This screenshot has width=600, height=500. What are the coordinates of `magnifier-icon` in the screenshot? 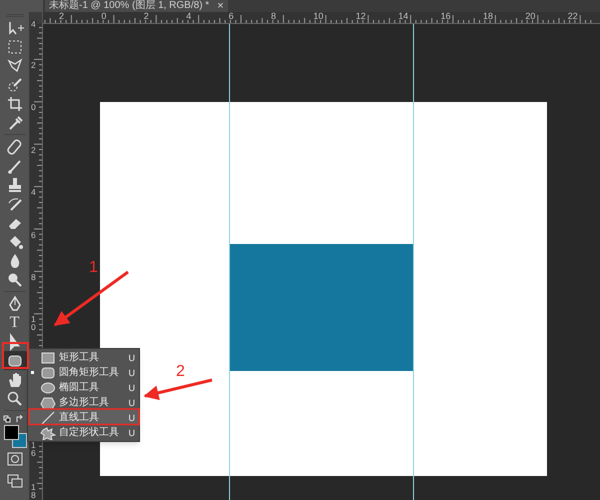 It's located at (15, 279).